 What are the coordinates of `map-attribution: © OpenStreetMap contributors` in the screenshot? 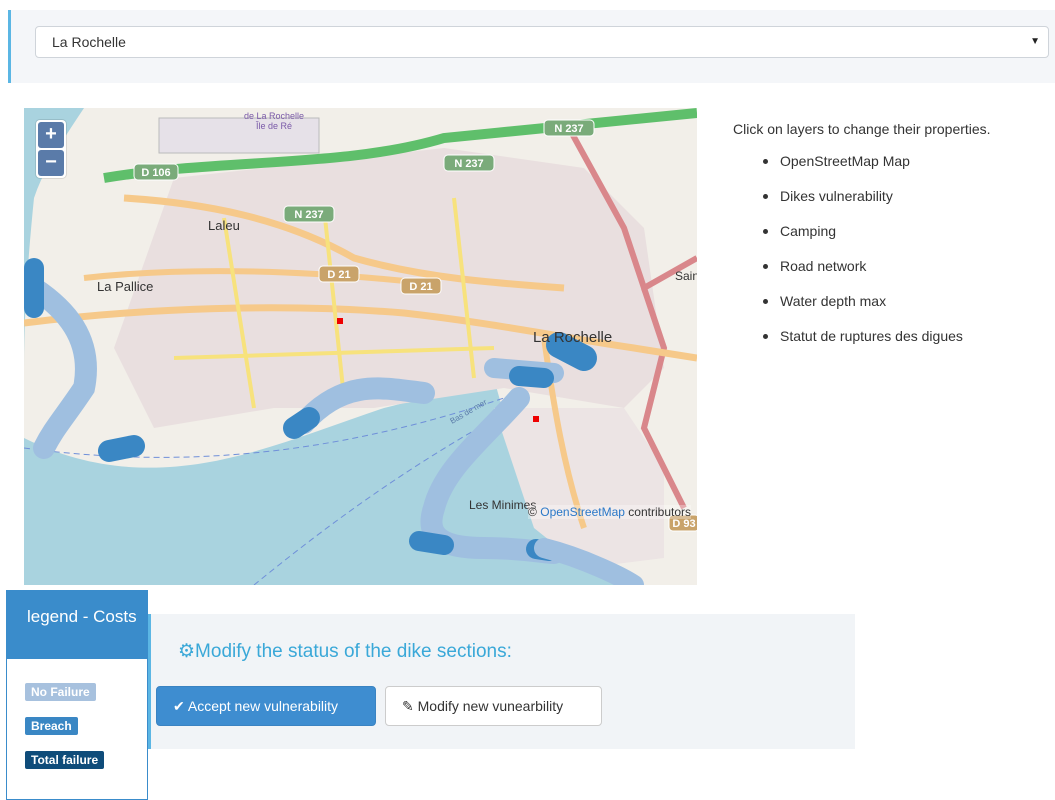 It's located at (609, 512).